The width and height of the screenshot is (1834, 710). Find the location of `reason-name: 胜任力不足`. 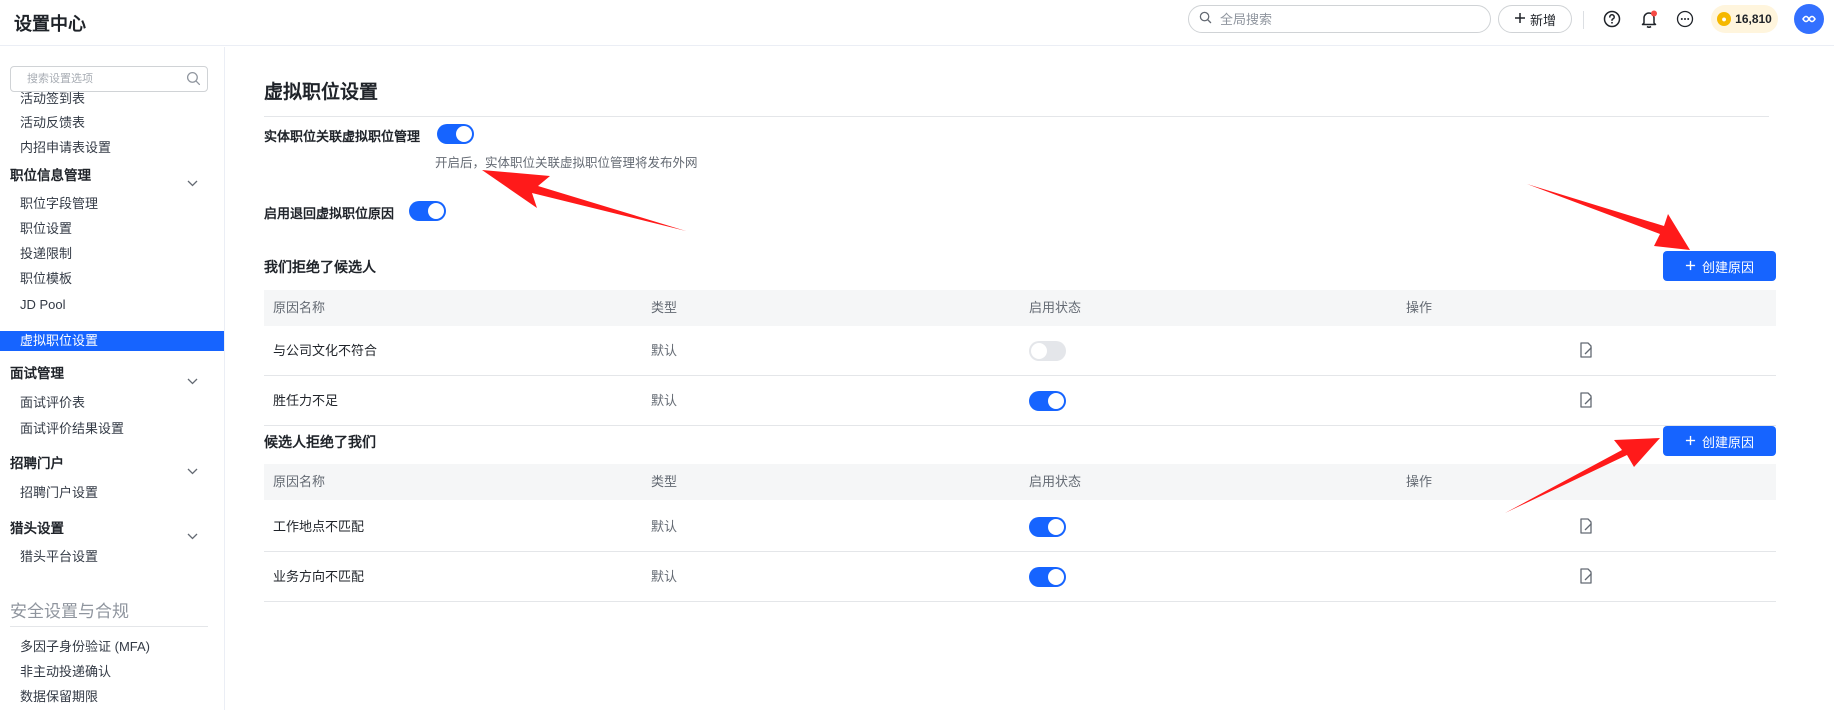

reason-name: 胜任力不足 is located at coordinates (306, 400).